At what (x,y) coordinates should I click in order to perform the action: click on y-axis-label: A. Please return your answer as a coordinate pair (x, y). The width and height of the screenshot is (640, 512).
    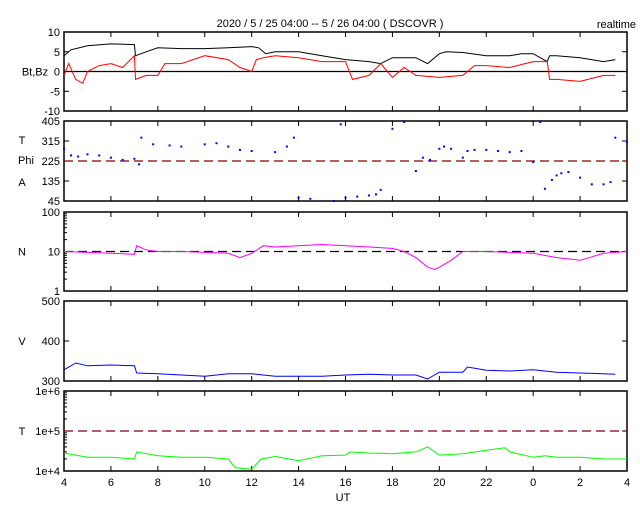
    Looking at the image, I should click on (22, 183).